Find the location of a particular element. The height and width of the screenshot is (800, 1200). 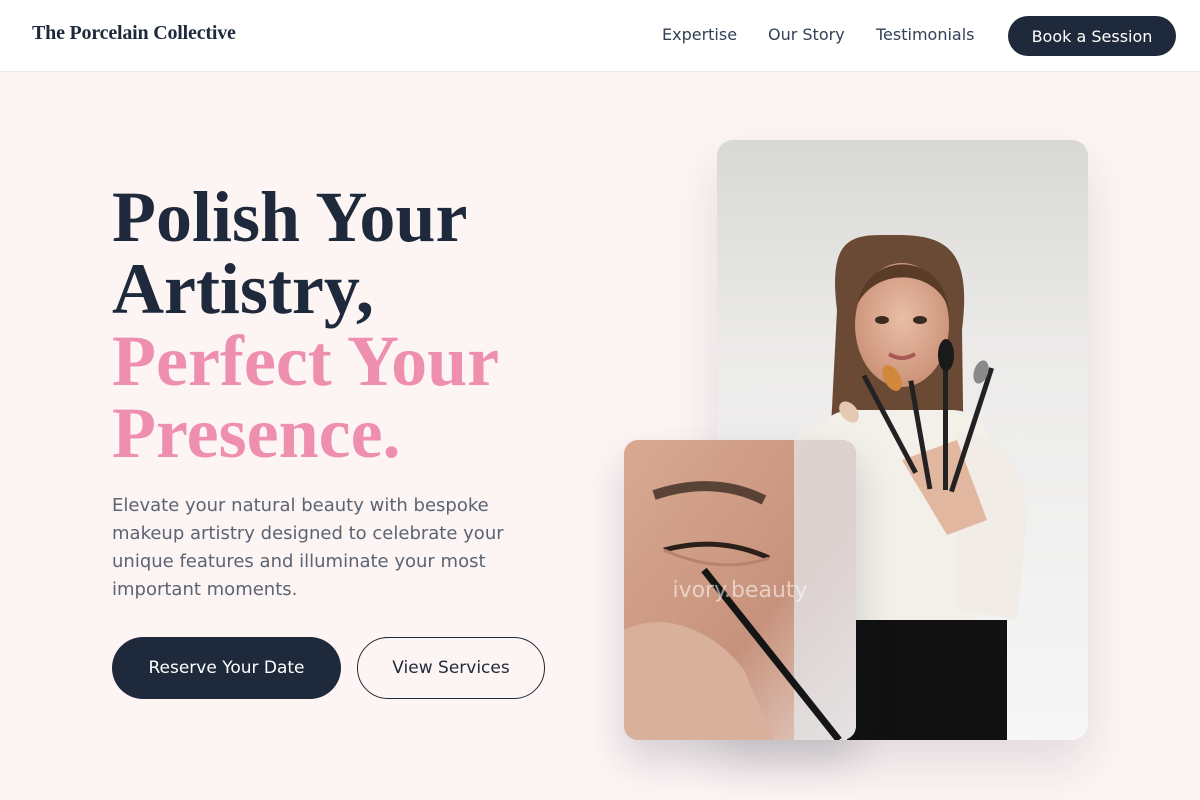

headline-line-2: Artistry, is located at coordinates (243, 289).